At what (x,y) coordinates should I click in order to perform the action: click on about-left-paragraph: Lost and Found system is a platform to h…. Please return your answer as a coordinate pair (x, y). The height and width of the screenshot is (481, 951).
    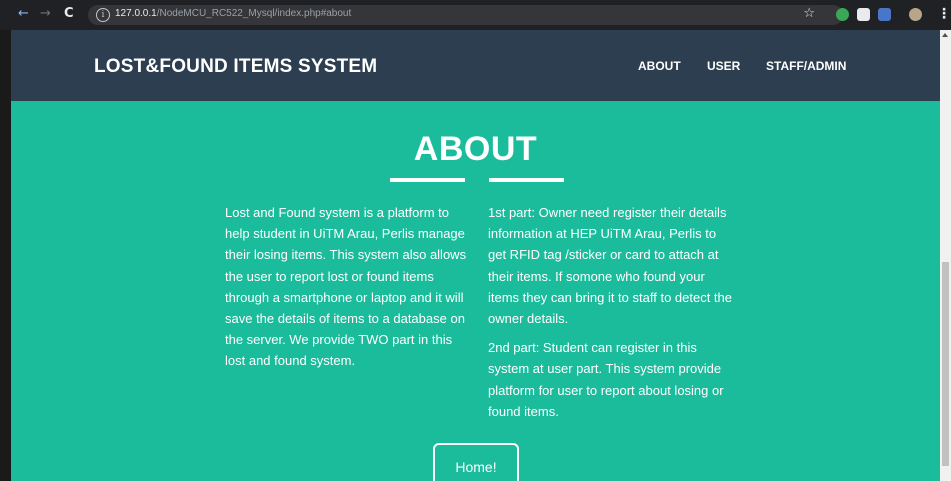
    Looking at the image, I should click on (346, 287).